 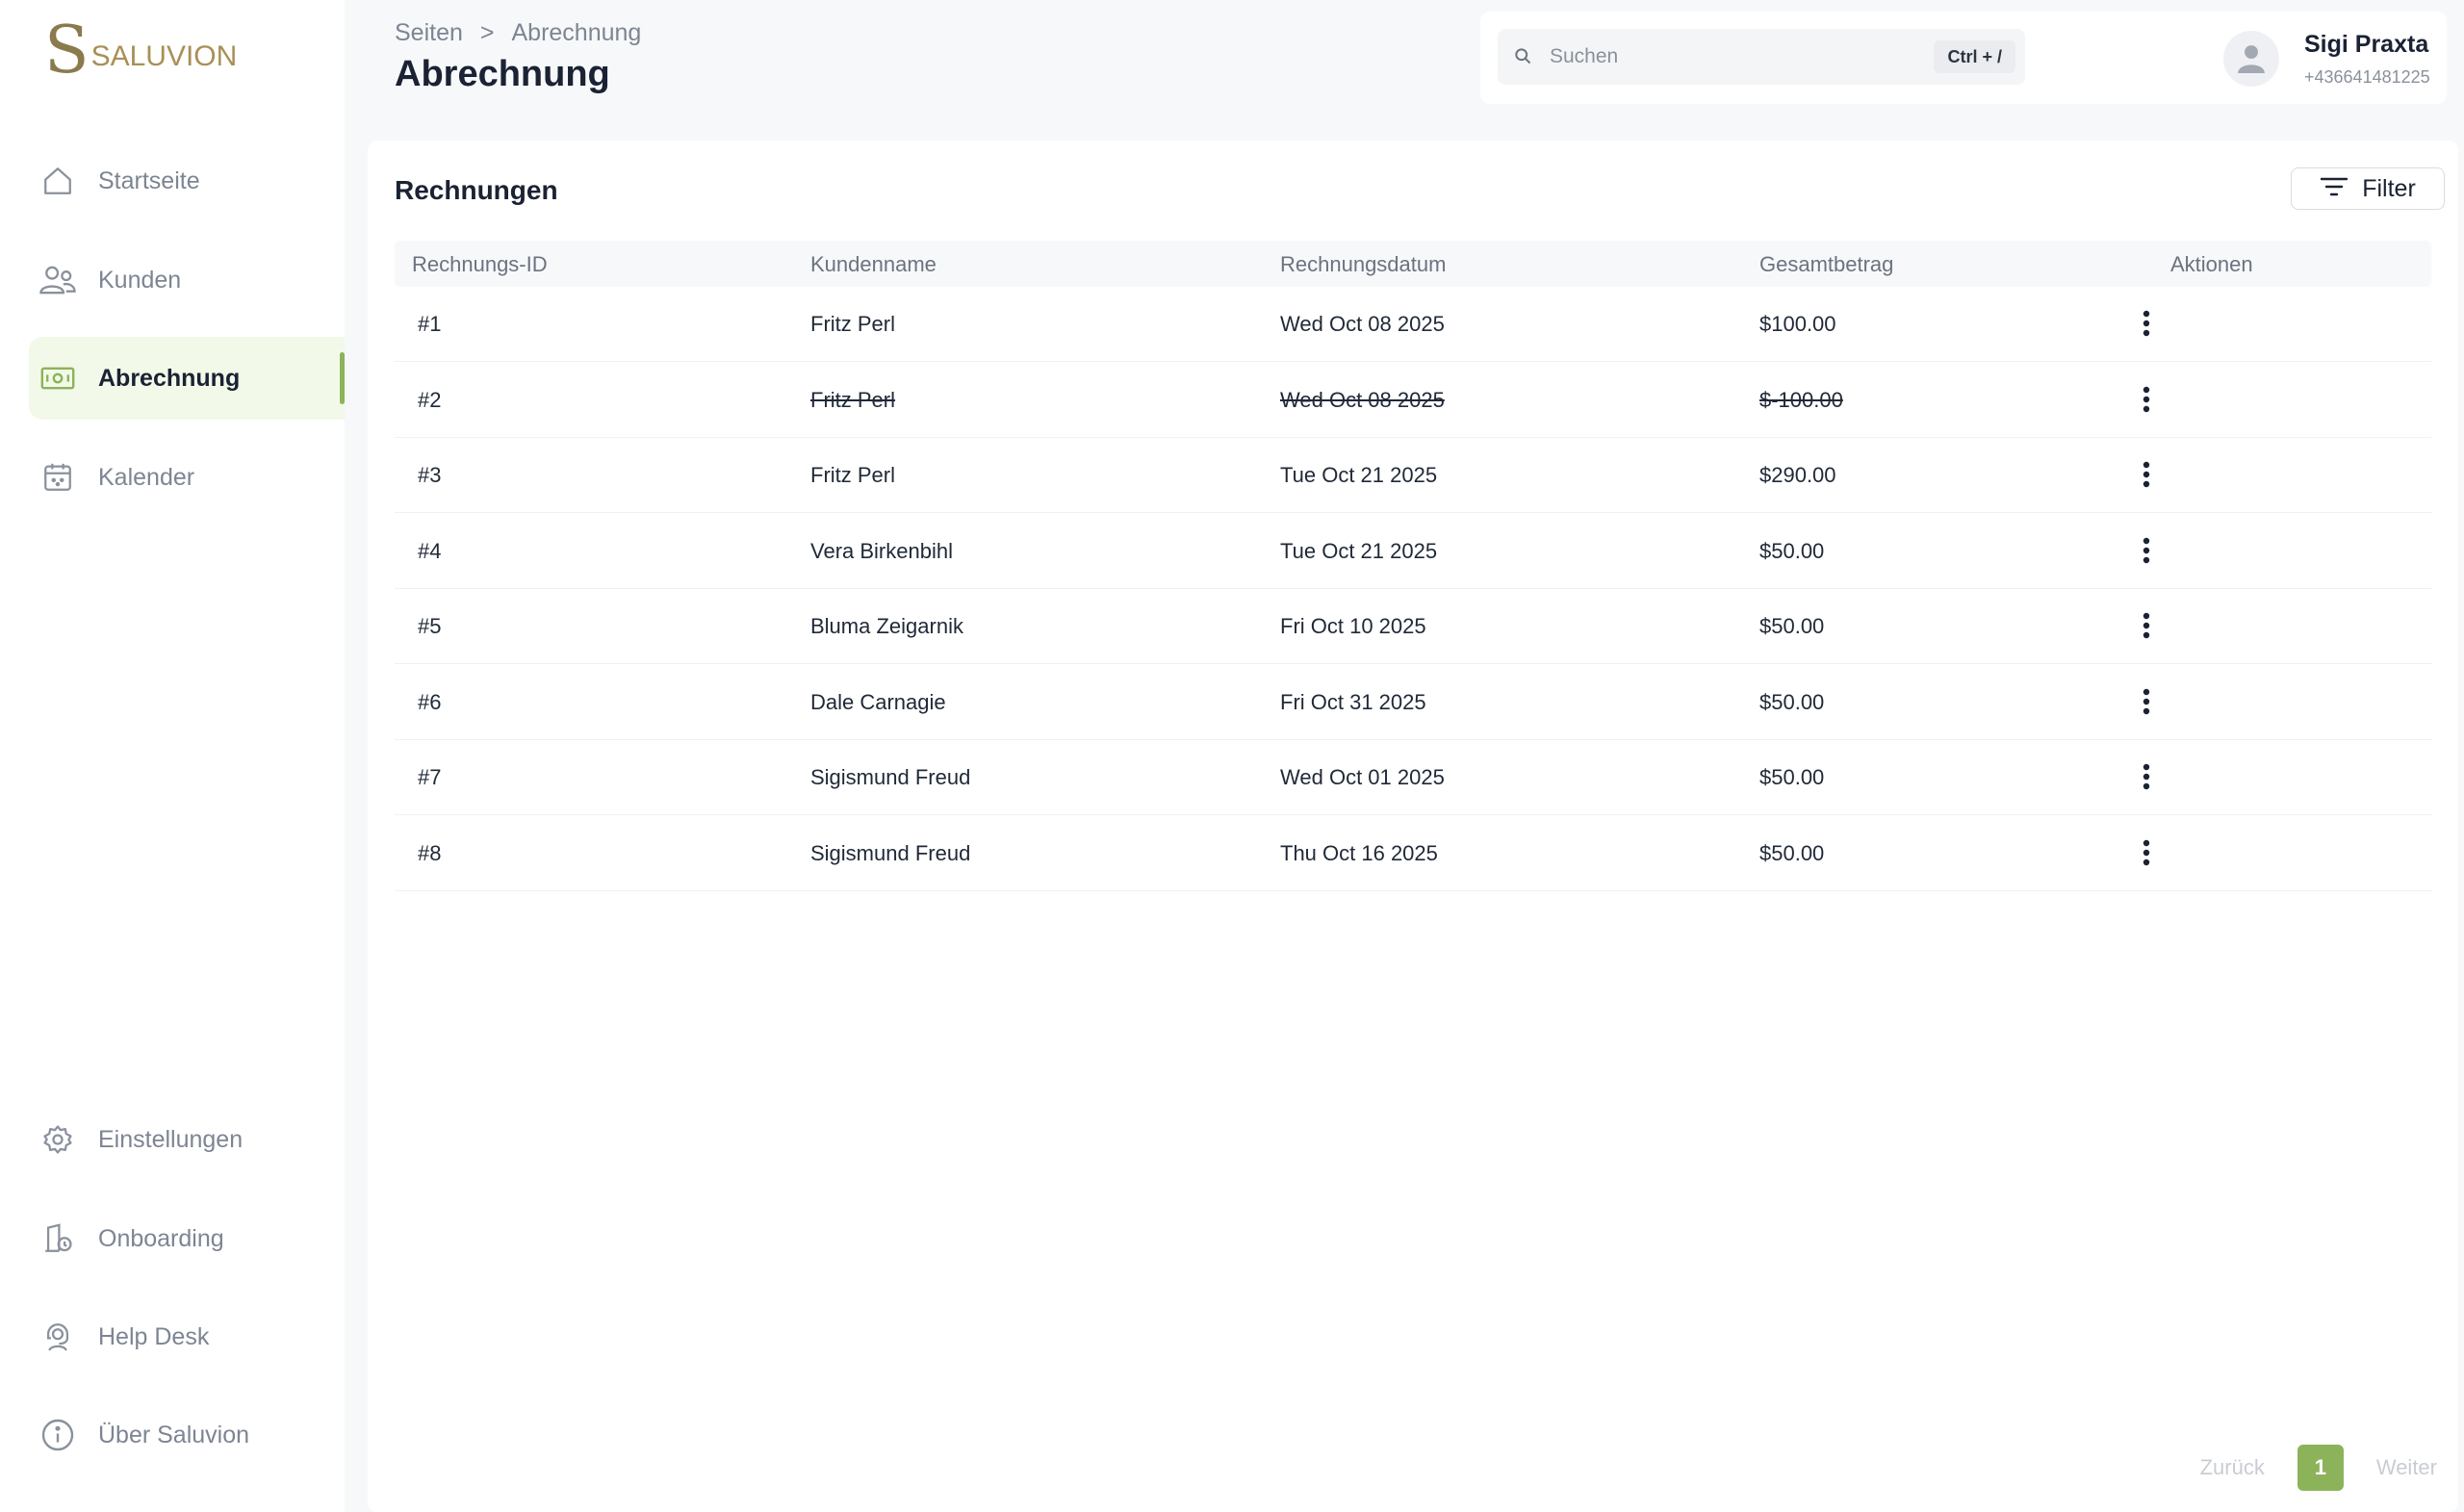 I want to click on filter-button: Filter, so click(x=2368, y=188).